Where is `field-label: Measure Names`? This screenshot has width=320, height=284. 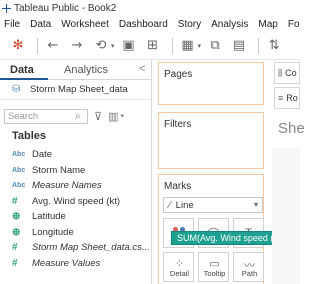
field-label: Measure Names is located at coordinates (67, 186).